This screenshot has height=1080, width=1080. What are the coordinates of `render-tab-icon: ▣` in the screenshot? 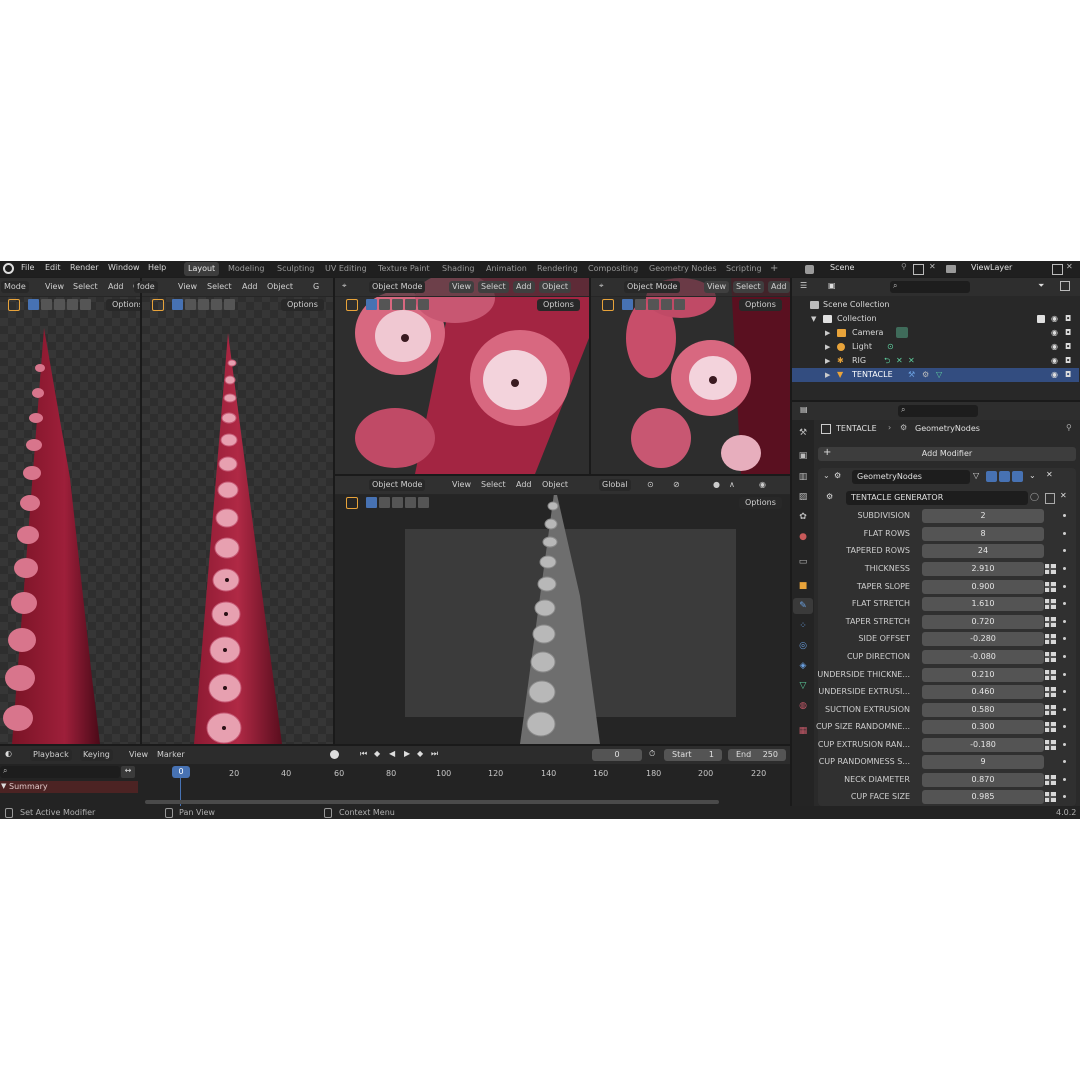 It's located at (803, 456).